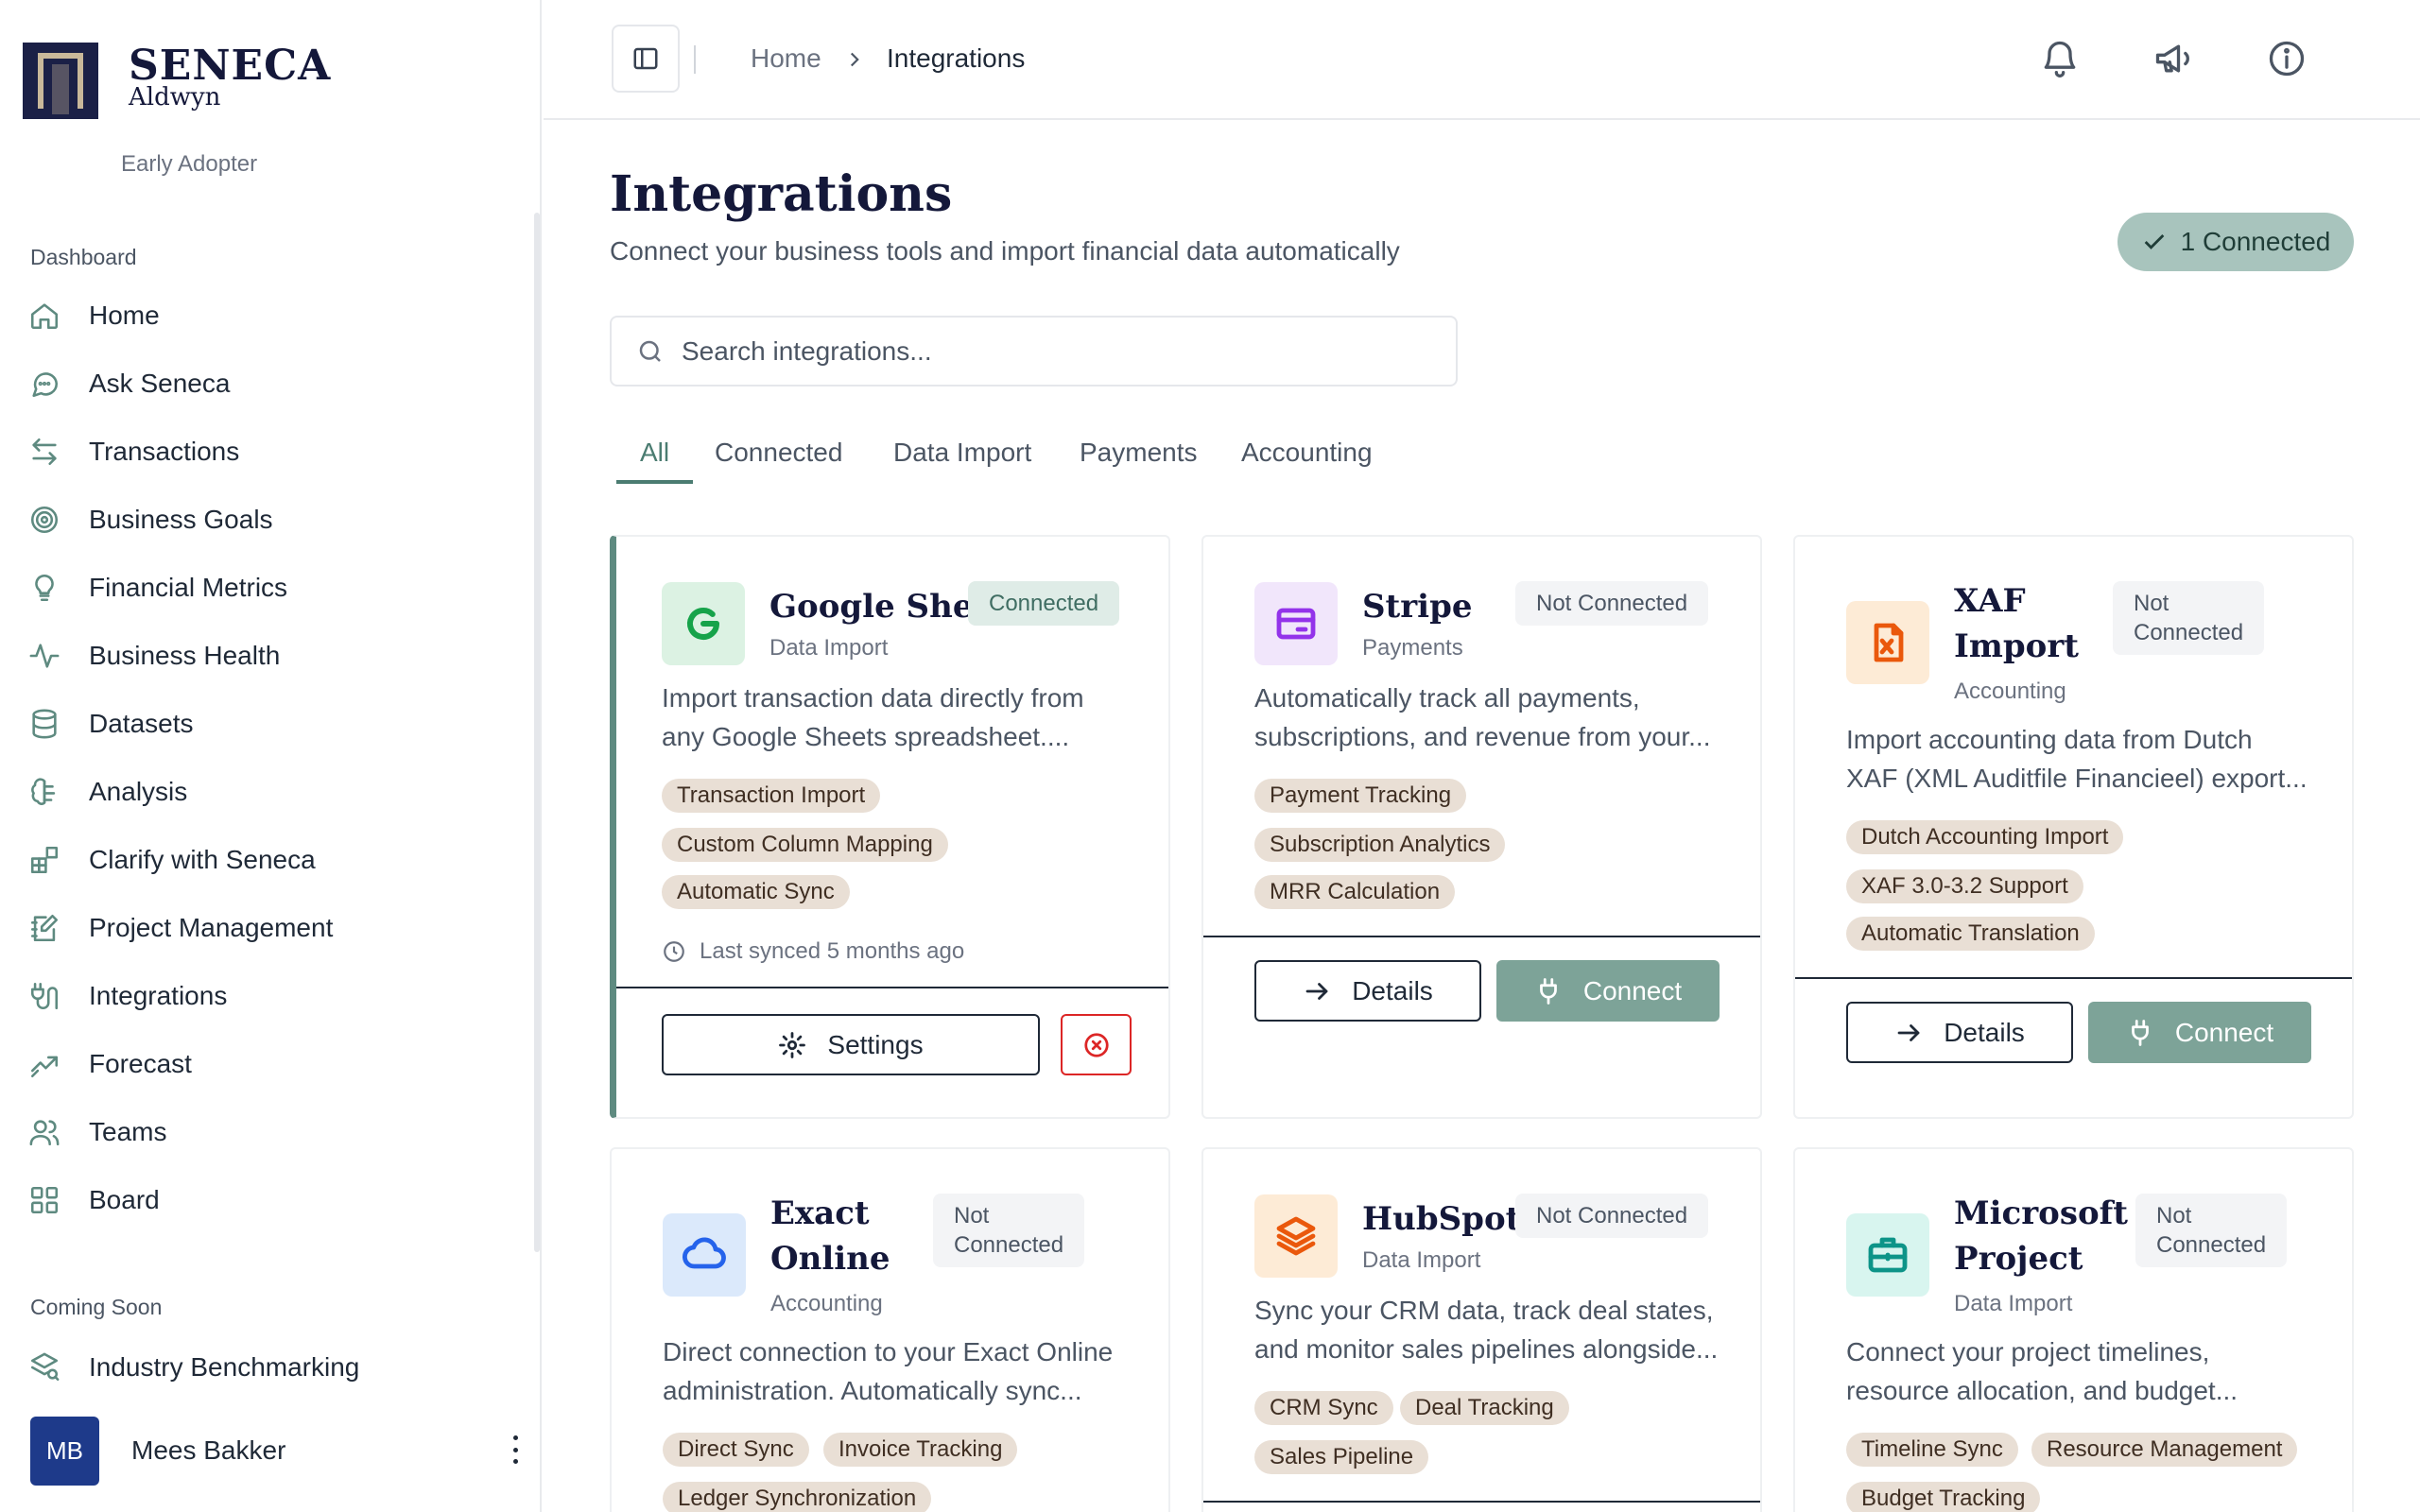 This screenshot has height=1512, width=2420. What do you see at coordinates (264, 791) in the screenshot?
I see `sidebar-item-analysis: Analysis` at bounding box center [264, 791].